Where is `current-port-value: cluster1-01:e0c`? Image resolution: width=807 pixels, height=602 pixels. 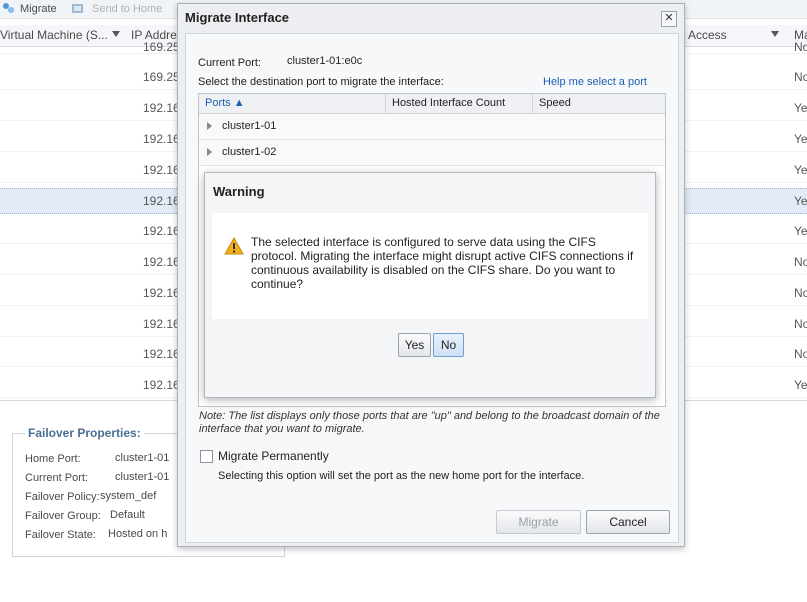 current-port-value: cluster1-01:e0c is located at coordinates (325, 61).